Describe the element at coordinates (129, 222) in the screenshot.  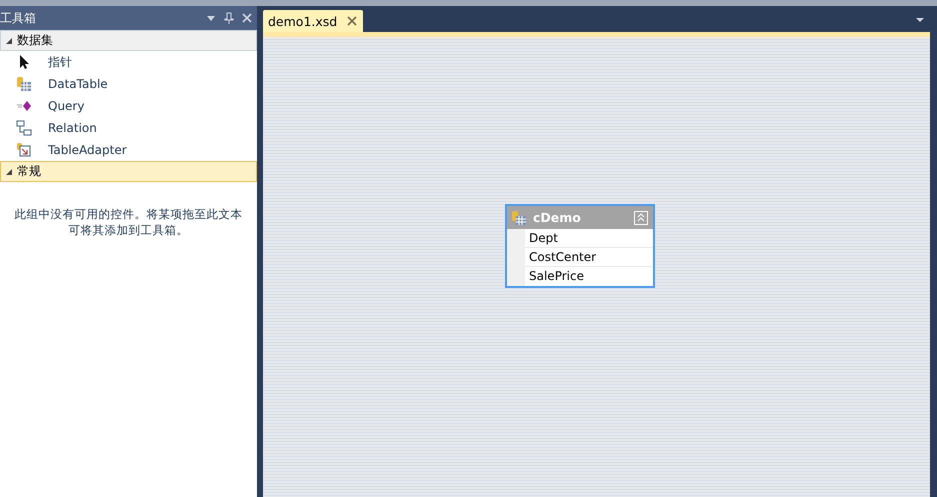
I see `empty-message: 此组中没有可用的控件。将某项拖至此文本可将其添加到工具箱。` at that location.